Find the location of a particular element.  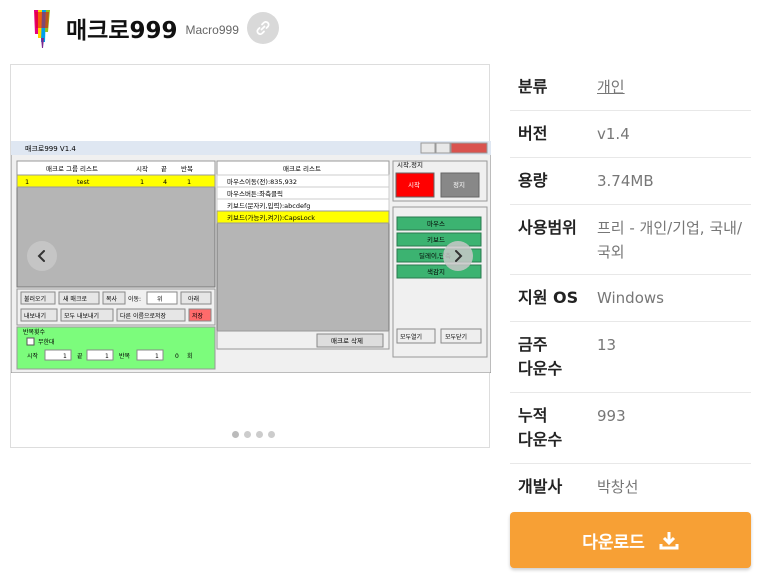

info-value: 프리 - 개인/기업, 국내/국외 is located at coordinates (669, 240).